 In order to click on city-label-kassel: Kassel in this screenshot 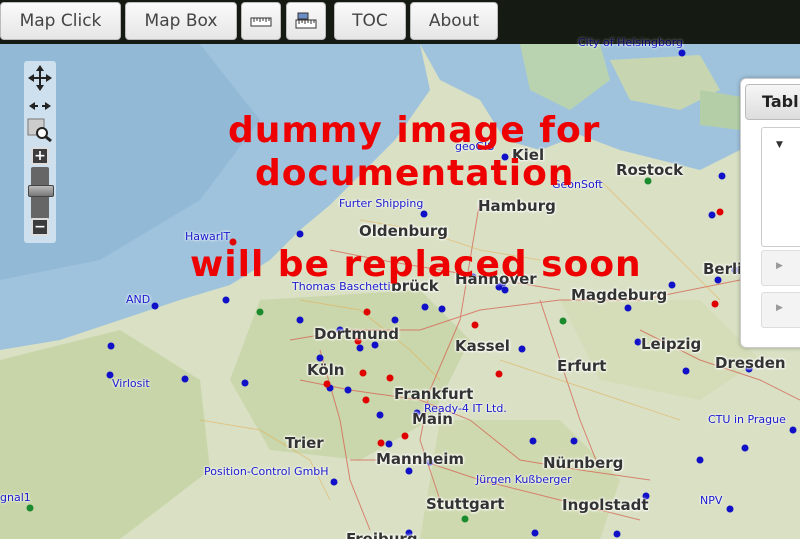, I will do `click(482, 346)`.